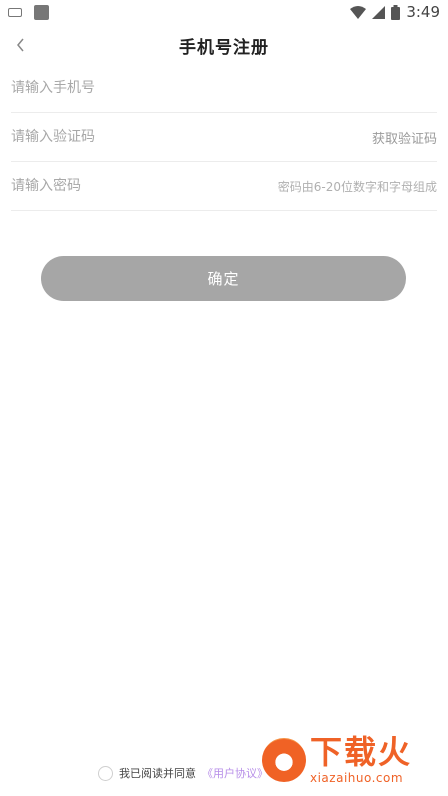 The width and height of the screenshot is (448, 796). I want to click on chevron-left-icon, so click(20, 45).